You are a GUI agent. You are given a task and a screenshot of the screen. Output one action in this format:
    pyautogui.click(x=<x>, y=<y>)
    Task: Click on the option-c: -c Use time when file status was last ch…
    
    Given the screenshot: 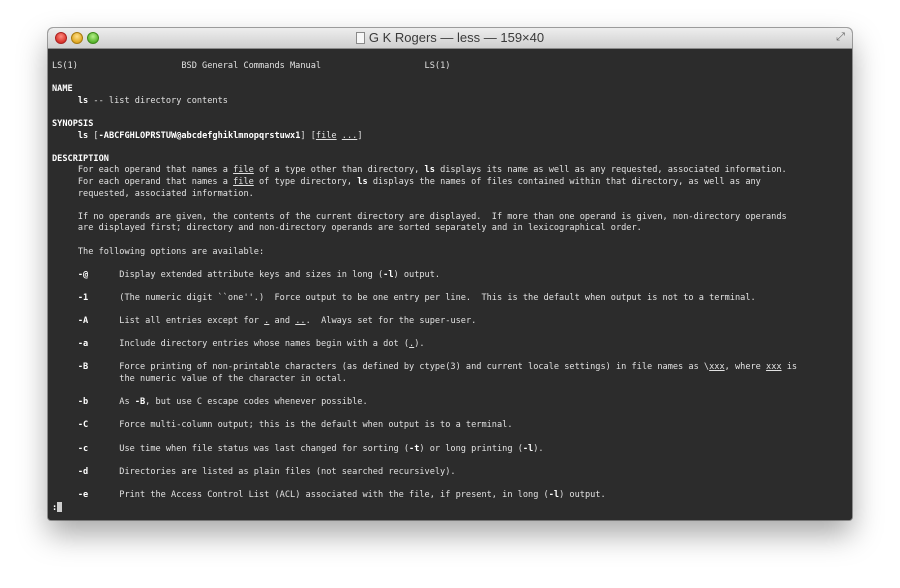 What is the action you would take?
    pyautogui.click(x=452, y=450)
    